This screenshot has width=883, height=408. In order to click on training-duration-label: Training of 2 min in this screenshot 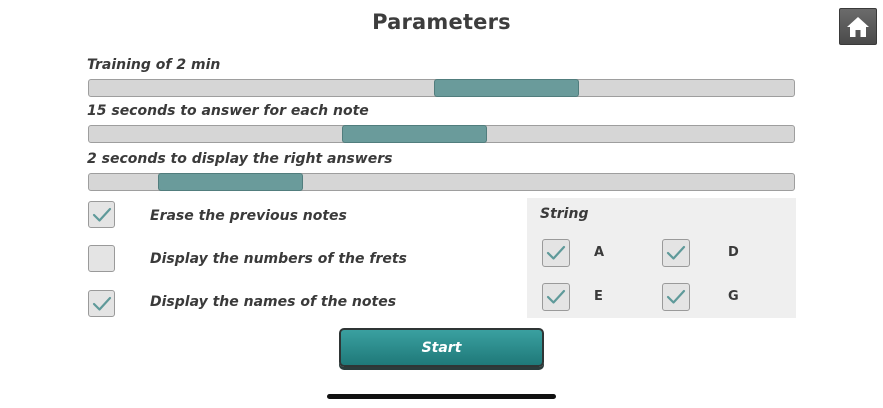, I will do `click(154, 65)`.